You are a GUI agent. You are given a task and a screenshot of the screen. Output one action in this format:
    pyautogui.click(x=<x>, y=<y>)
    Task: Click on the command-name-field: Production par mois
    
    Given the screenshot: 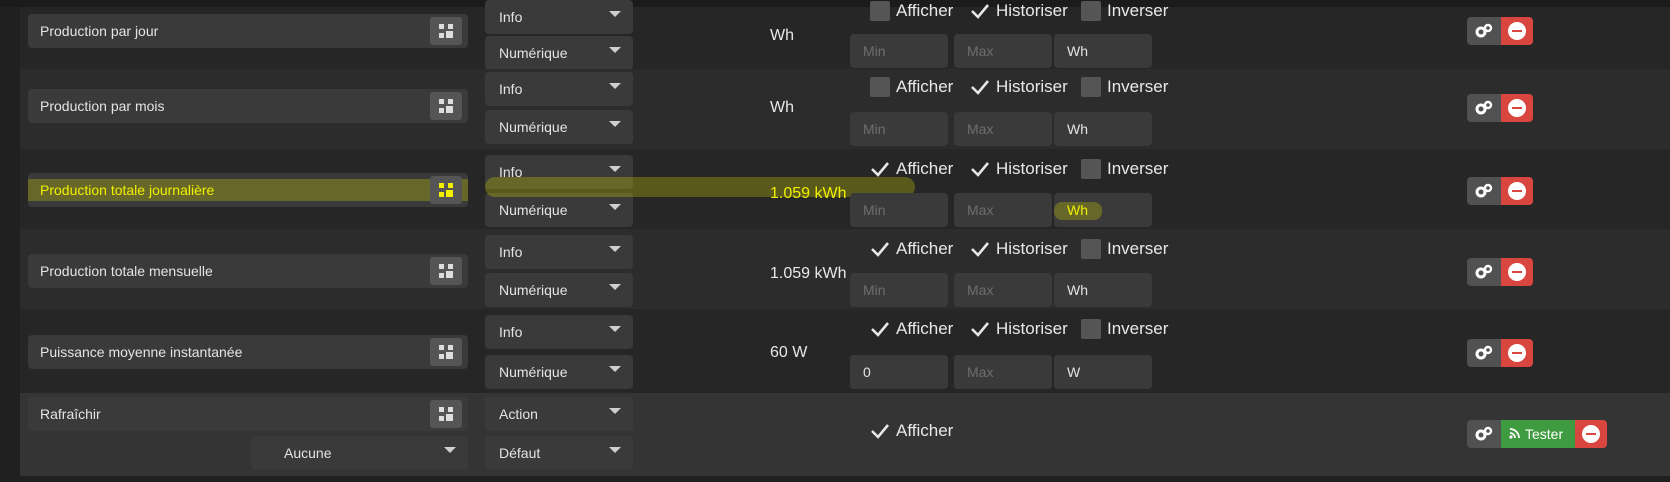 What is the action you would take?
    pyautogui.click(x=248, y=106)
    